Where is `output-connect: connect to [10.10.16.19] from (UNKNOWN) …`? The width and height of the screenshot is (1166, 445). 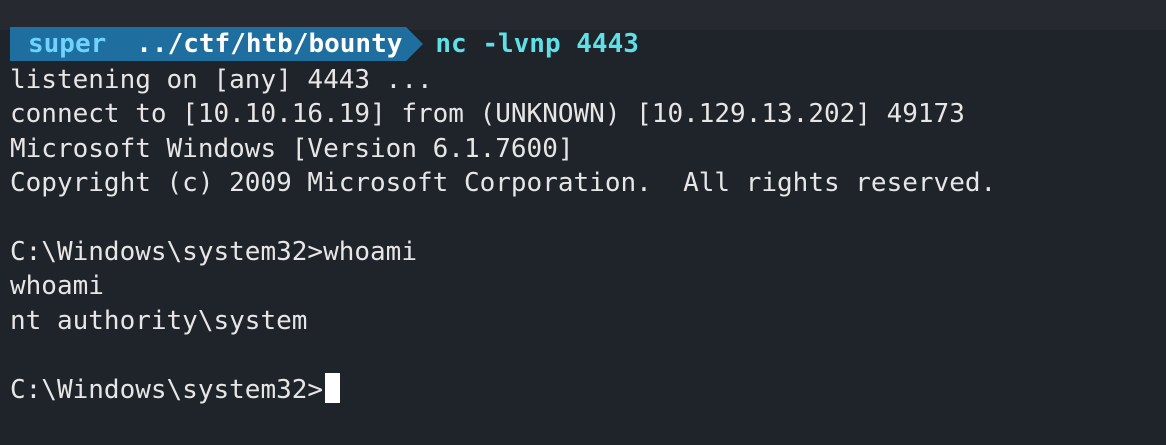
output-connect: connect to [10.10.16.19] from (UNKNOWN) … is located at coordinates (487, 114).